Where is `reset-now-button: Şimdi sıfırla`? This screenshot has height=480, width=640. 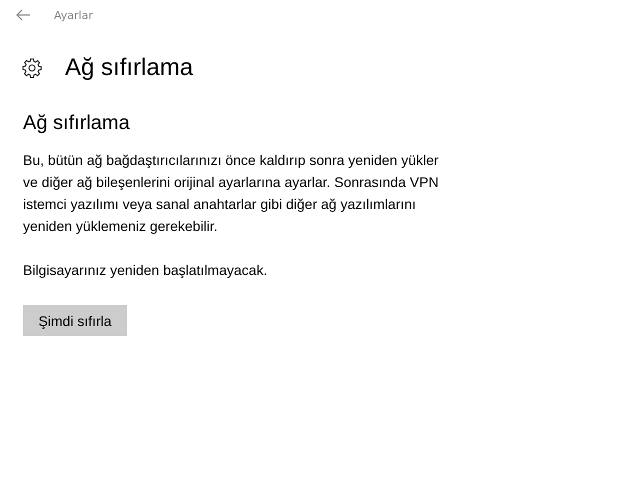
reset-now-button: Şimdi sıfırla is located at coordinates (75, 320).